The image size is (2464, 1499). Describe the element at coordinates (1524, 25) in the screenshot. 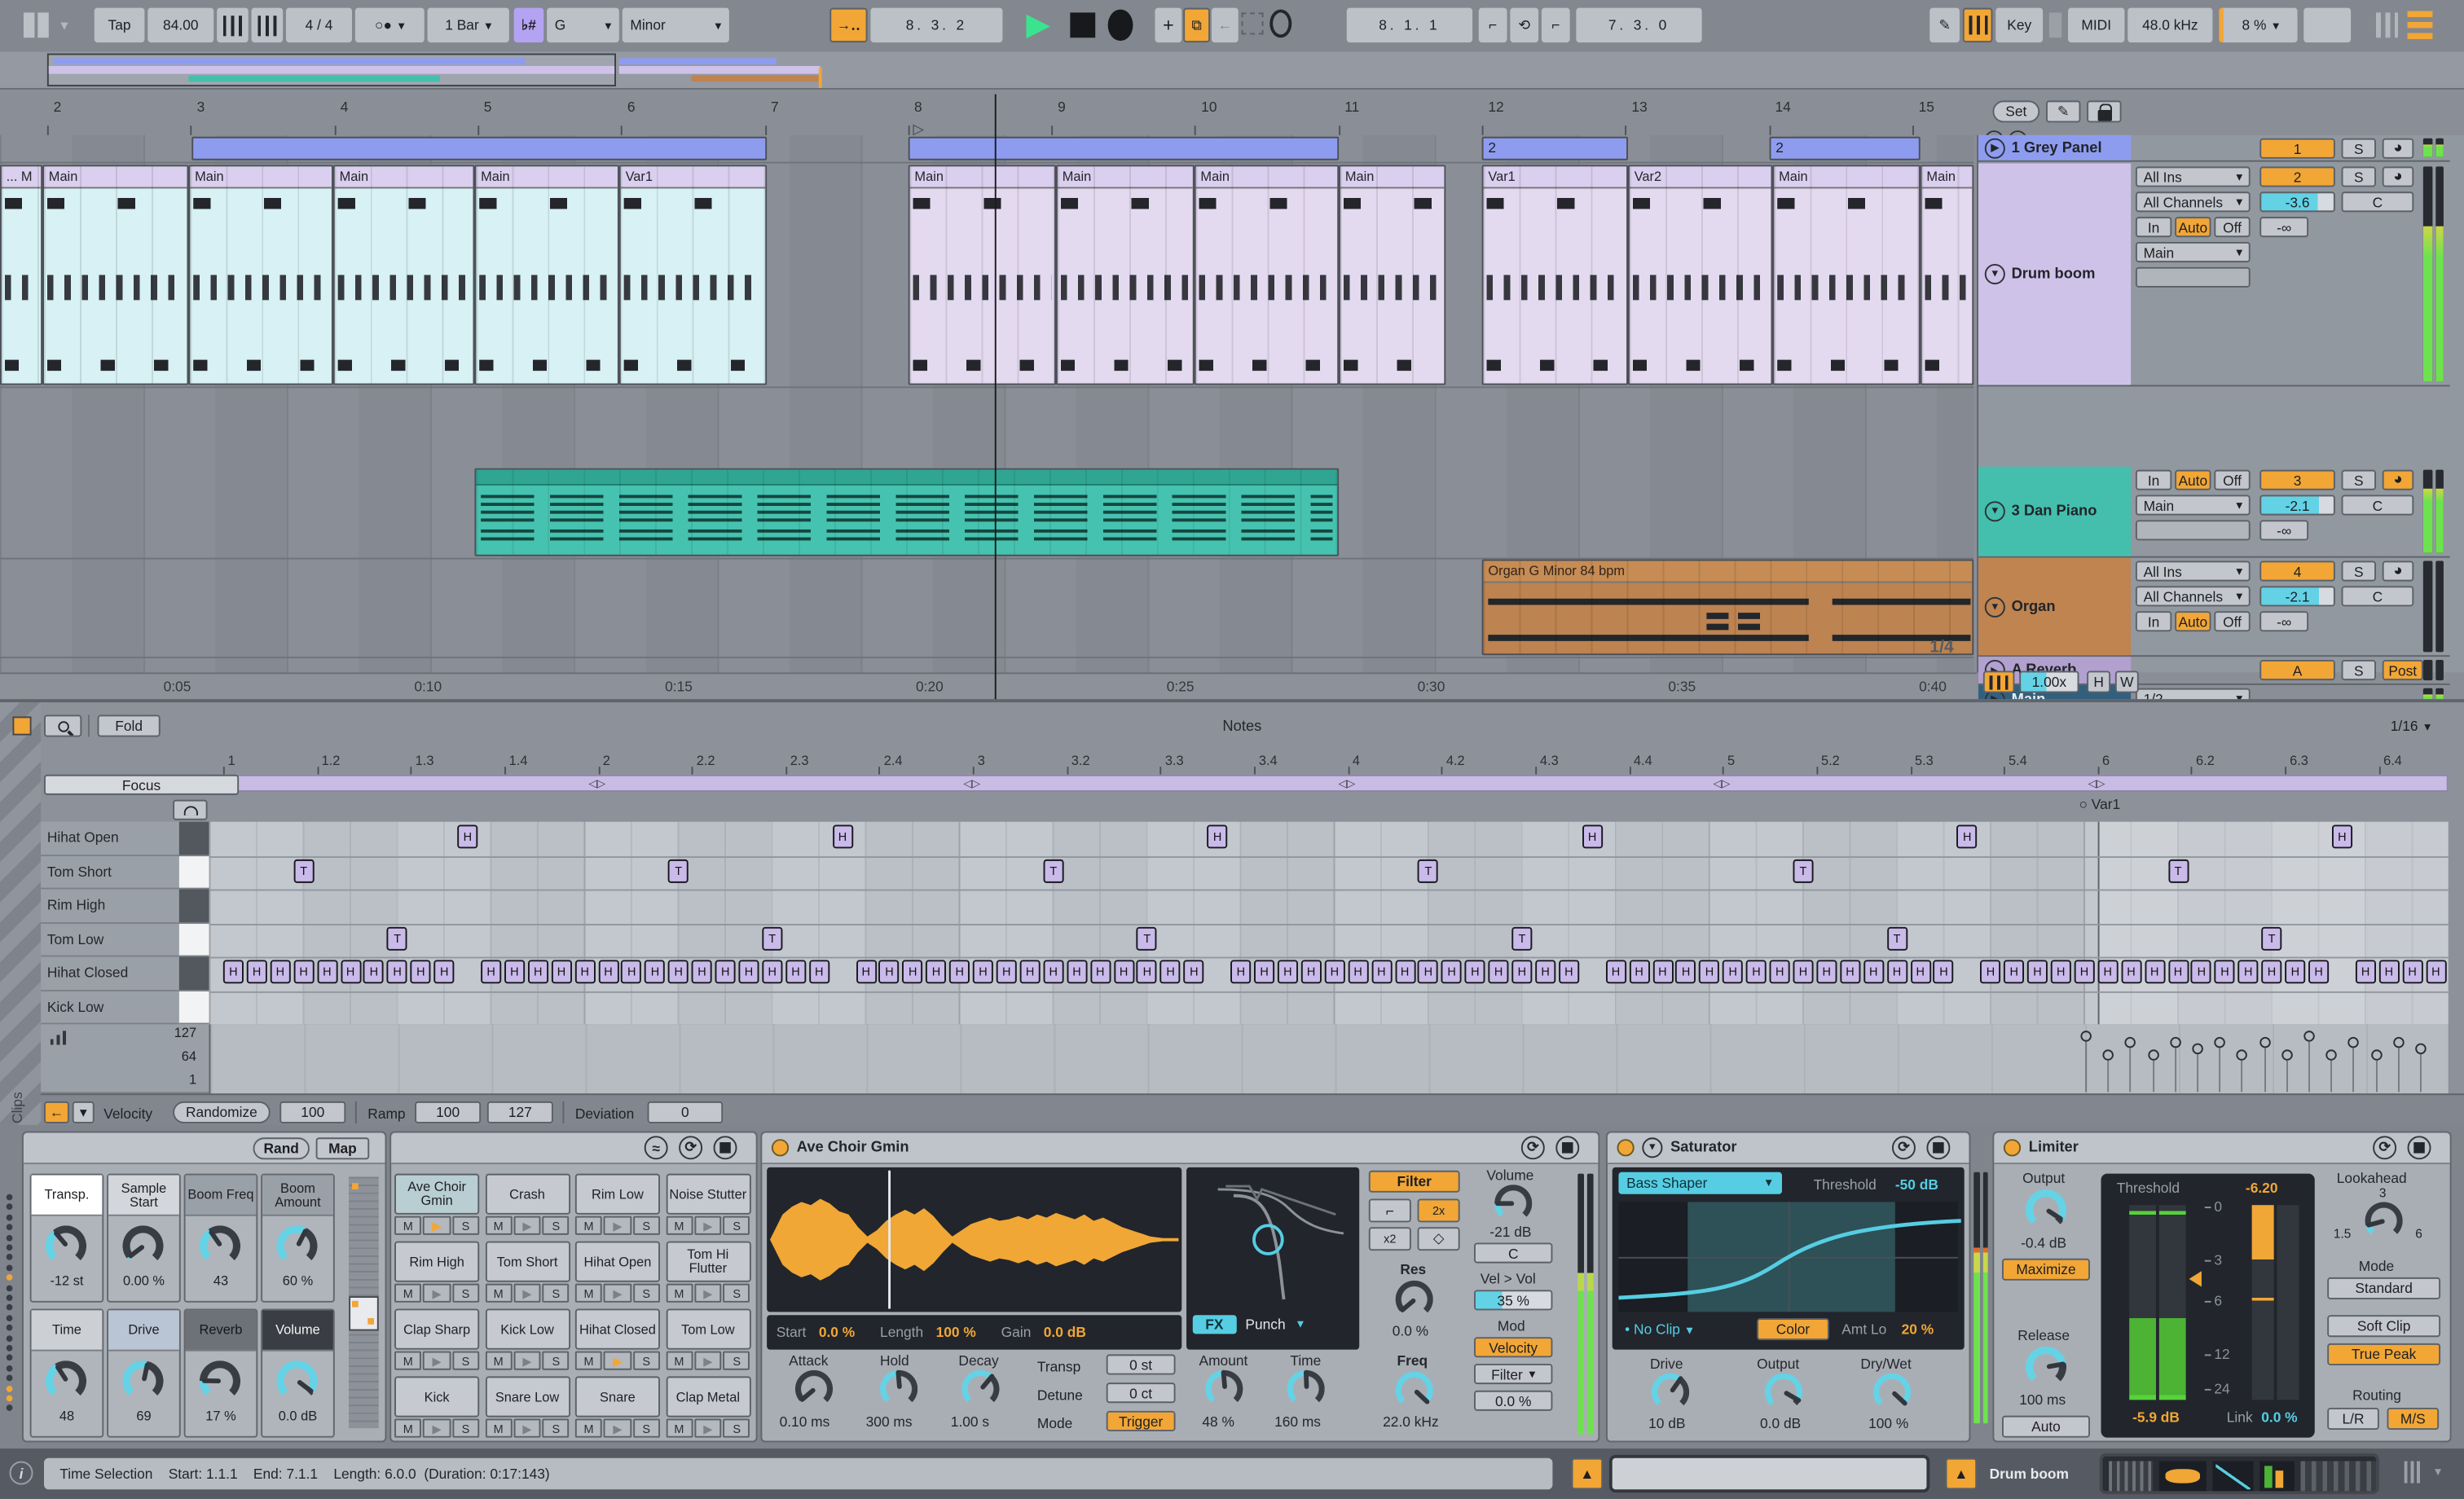

I see `loop-toggle: ⟲` at that location.